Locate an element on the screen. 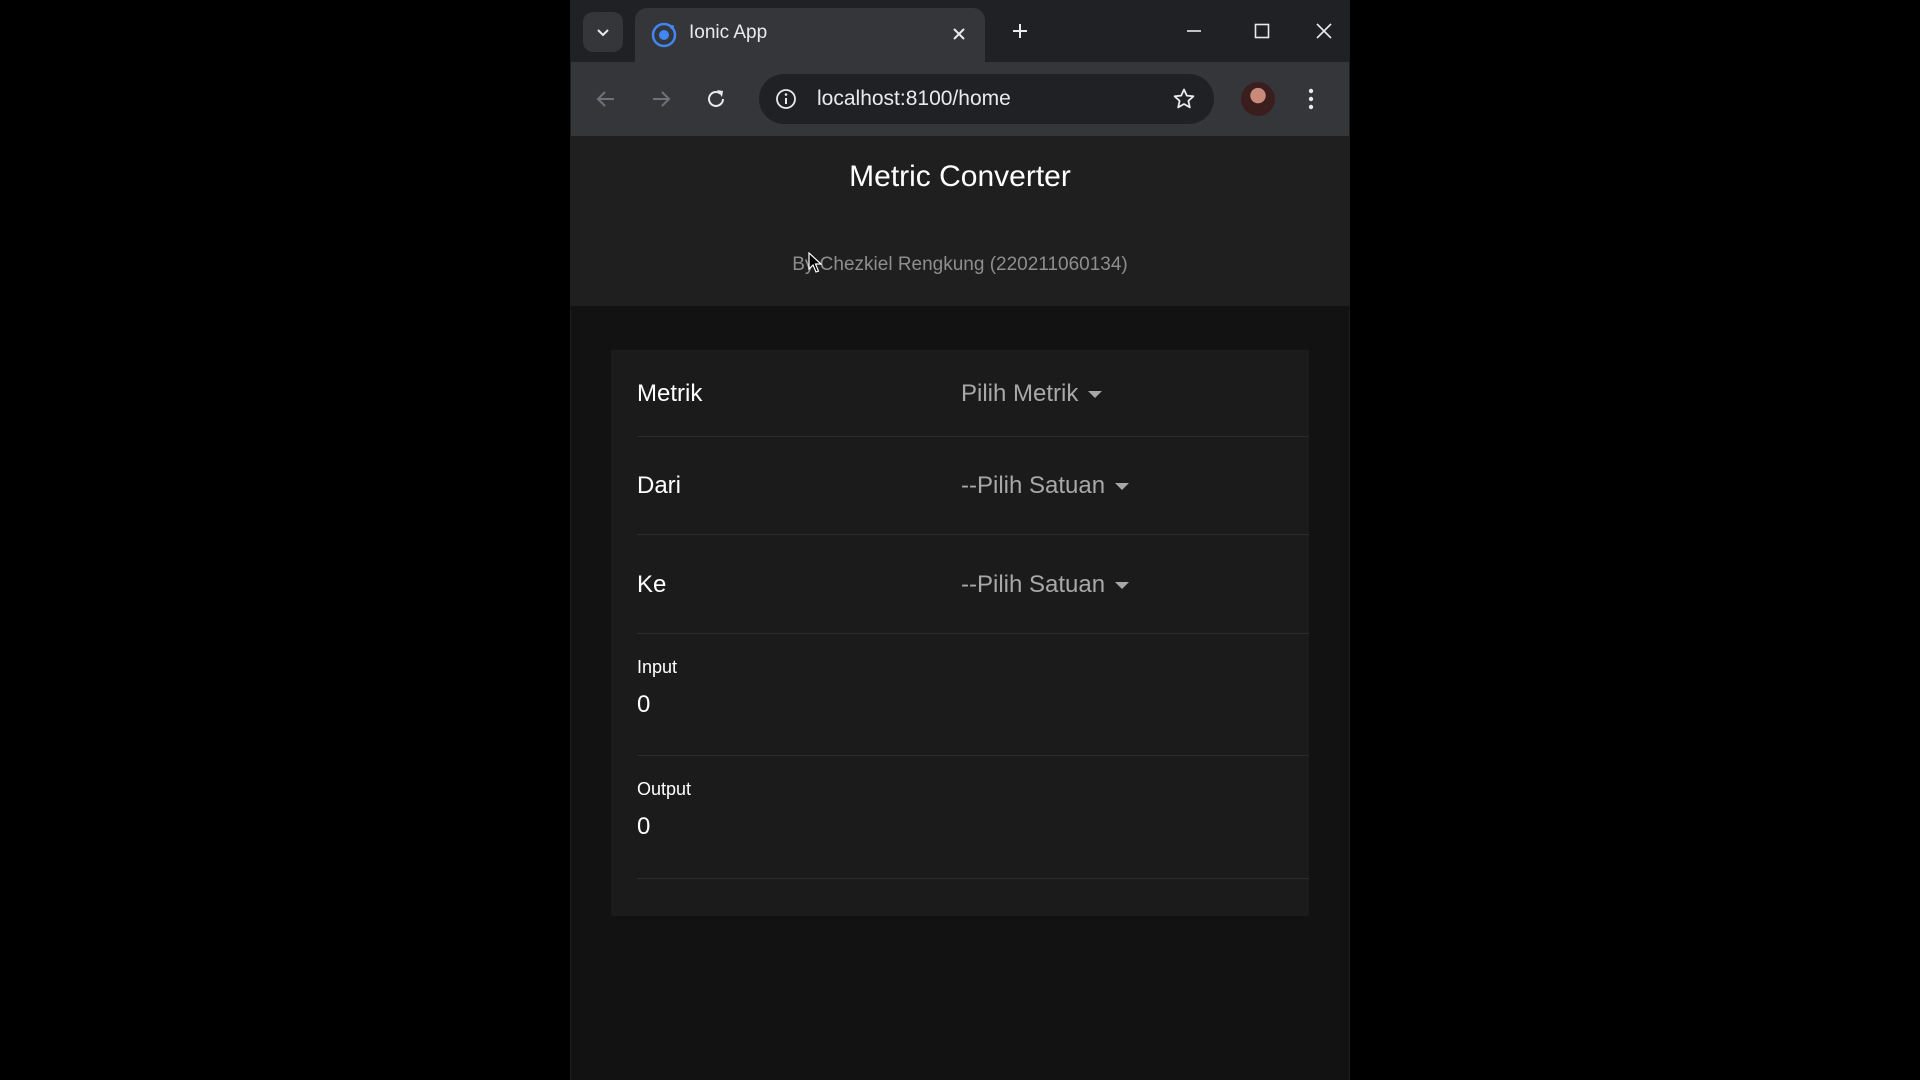 The image size is (1920, 1080). to-label: Ke is located at coordinates (652, 584).